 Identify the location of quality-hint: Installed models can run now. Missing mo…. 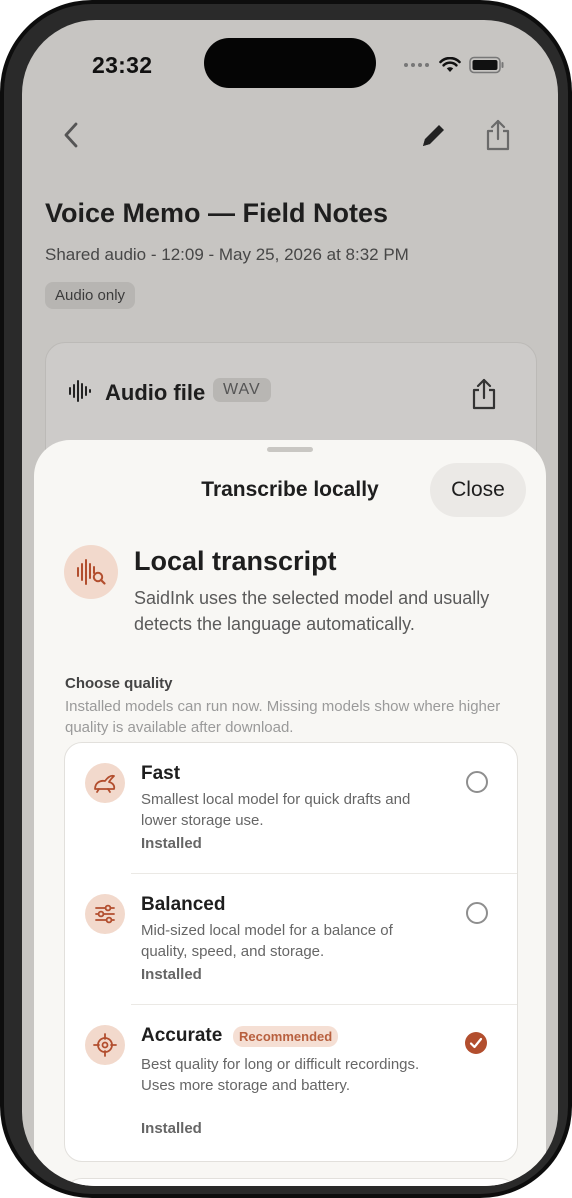
(283, 717).